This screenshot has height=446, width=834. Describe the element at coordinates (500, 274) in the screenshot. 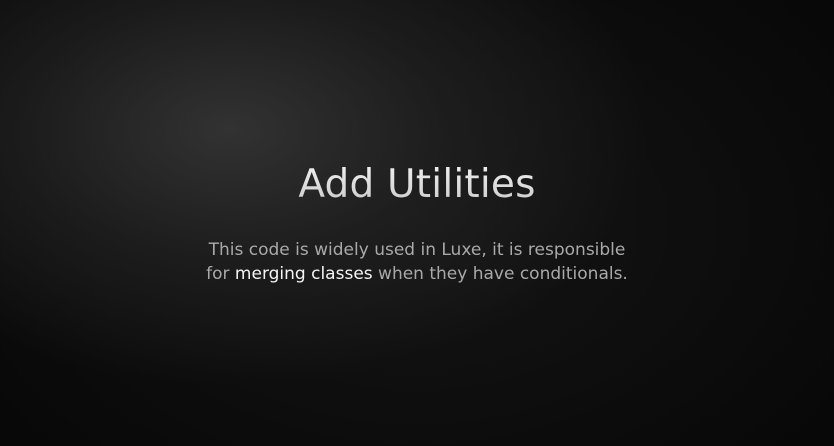

I see `description-line-2-end: when they have conditionals.` at that location.